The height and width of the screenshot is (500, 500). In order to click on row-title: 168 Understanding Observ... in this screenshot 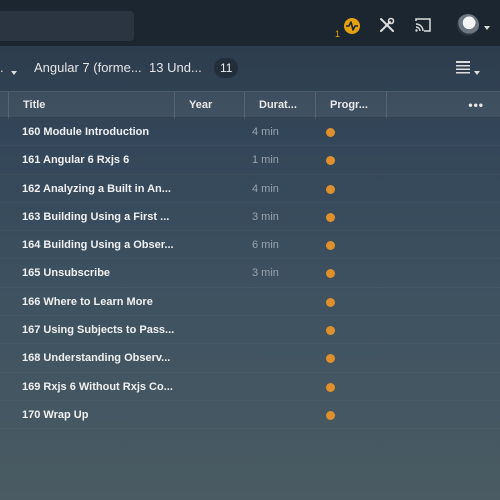, I will do `click(96, 358)`.